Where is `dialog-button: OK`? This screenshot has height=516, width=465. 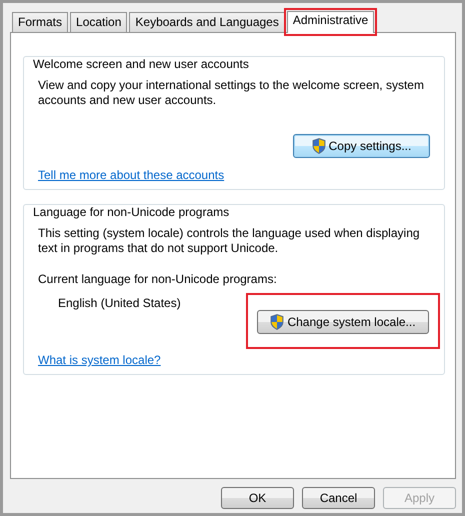
dialog-button: OK is located at coordinates (257, 498).